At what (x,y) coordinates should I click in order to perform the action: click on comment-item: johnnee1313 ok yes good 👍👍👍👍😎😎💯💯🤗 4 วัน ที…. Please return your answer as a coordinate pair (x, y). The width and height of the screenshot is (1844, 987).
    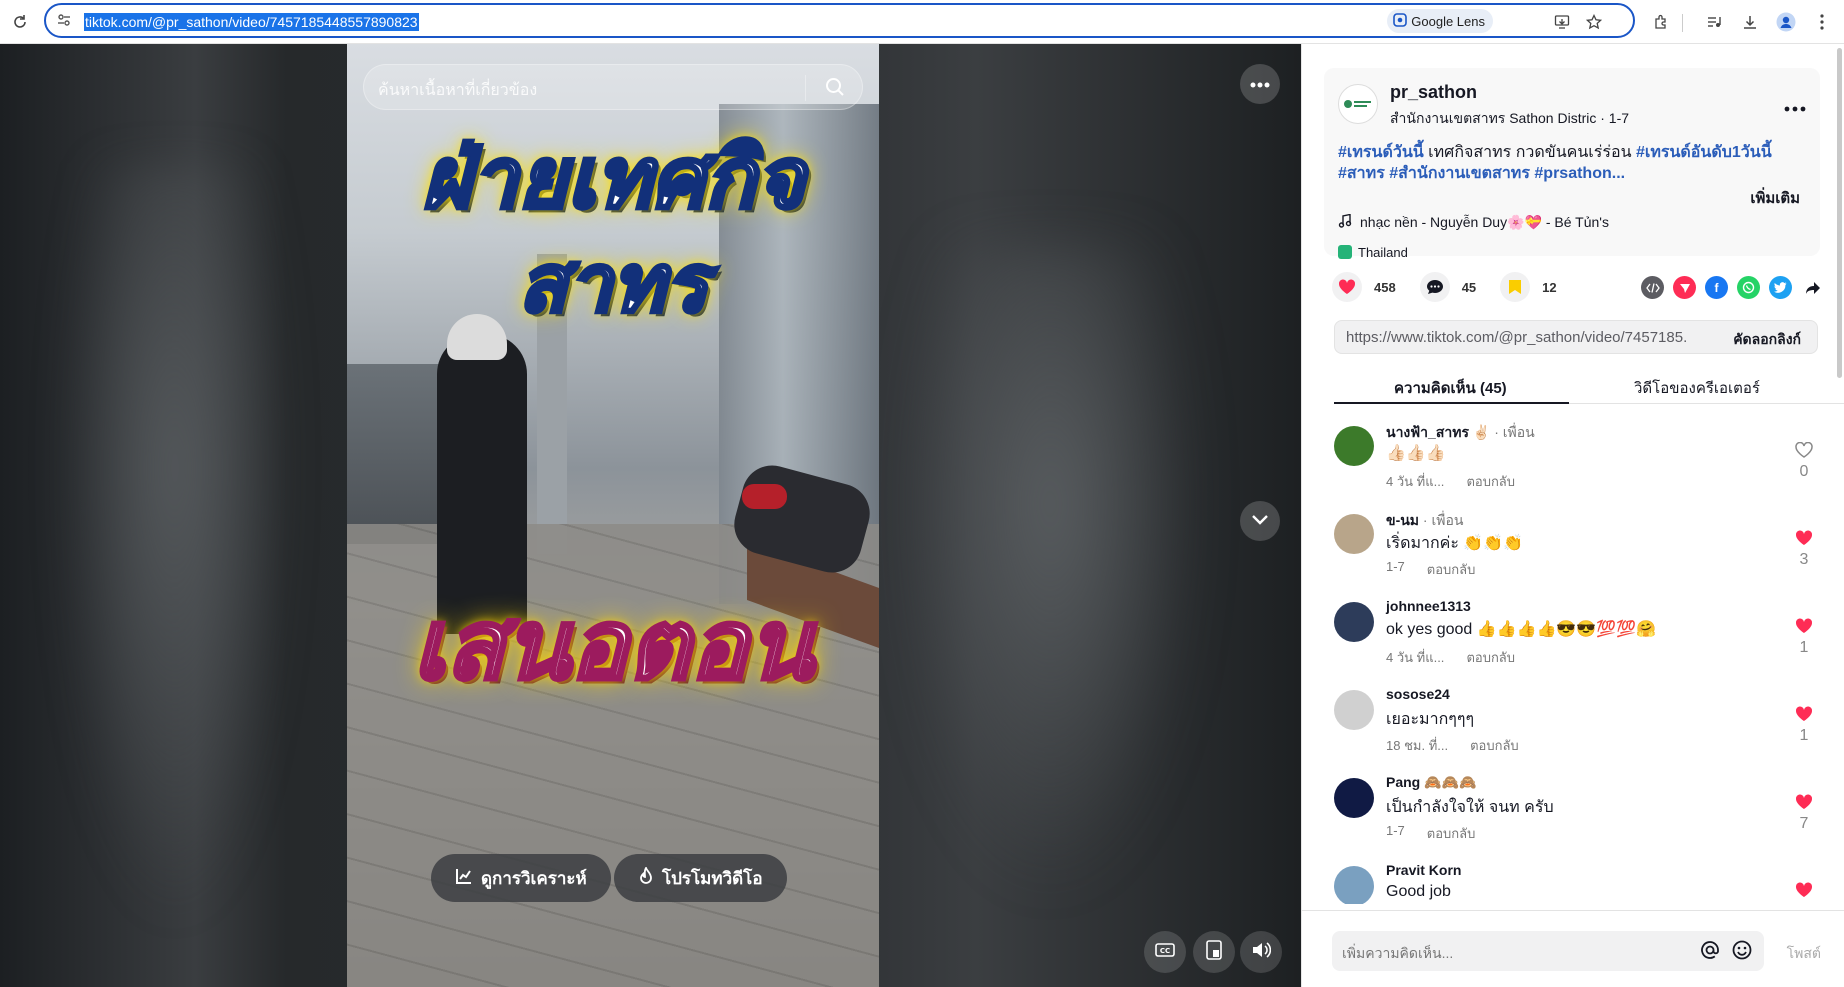
    Looking at the image, I should click on (1574, 632).